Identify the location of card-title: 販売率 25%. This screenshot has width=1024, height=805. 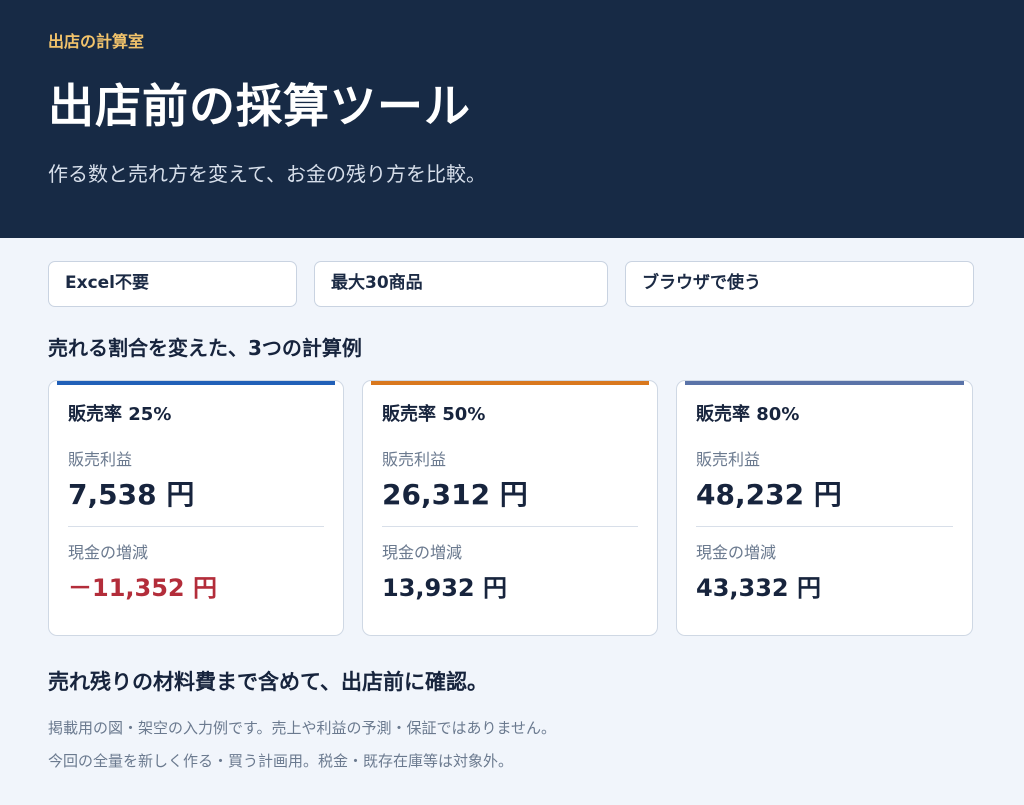
(120, 414).